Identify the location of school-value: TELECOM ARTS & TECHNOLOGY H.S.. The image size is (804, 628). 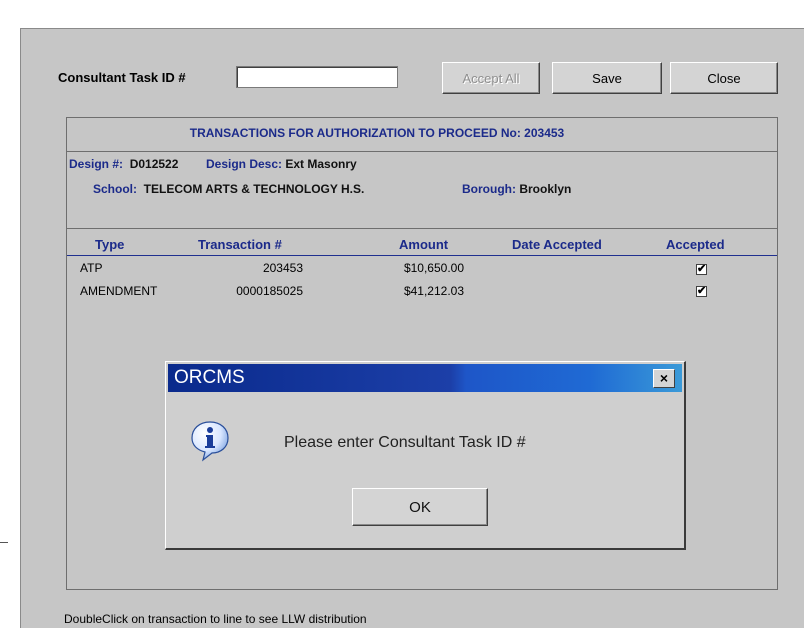
(254, 189).